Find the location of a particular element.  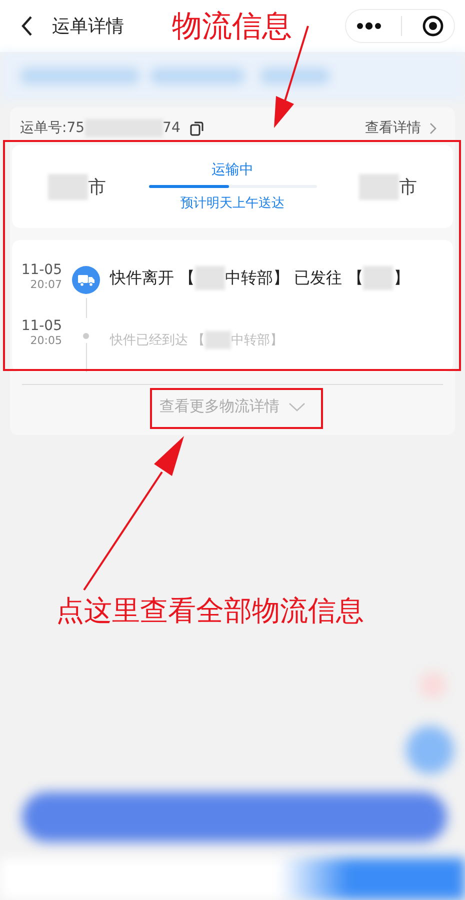

origin-city: 市 is located at coordinates (97, 187).